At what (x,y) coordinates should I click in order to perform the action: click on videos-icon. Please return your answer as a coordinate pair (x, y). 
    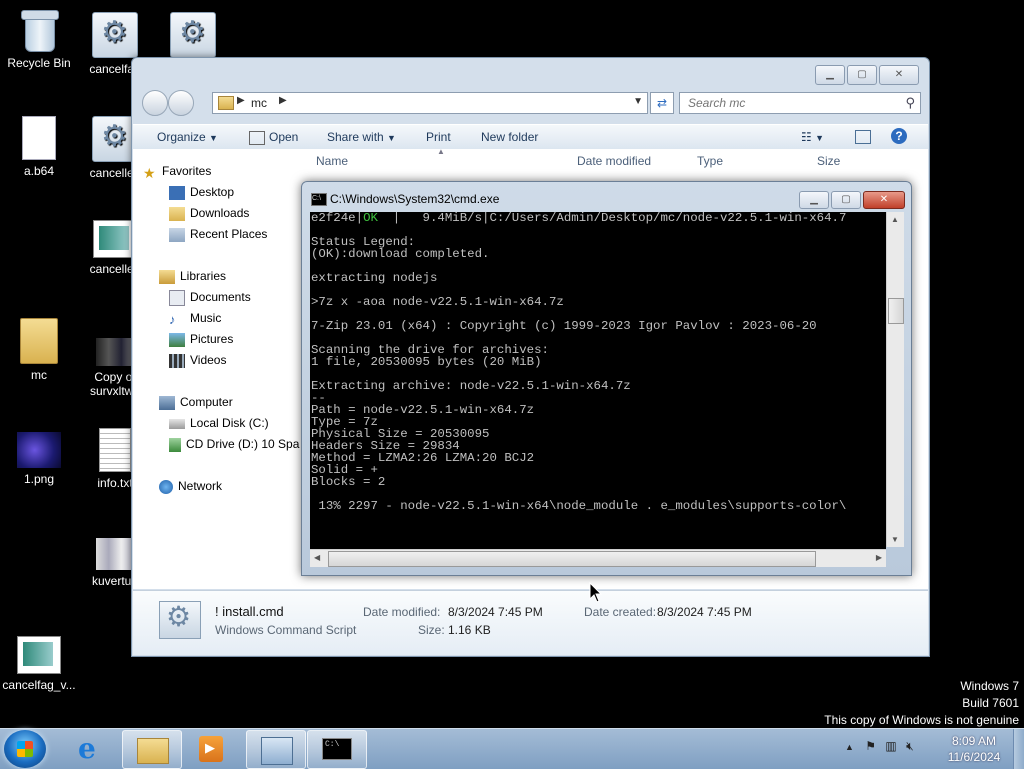
    Looking at the image, I should click on (177, 360).